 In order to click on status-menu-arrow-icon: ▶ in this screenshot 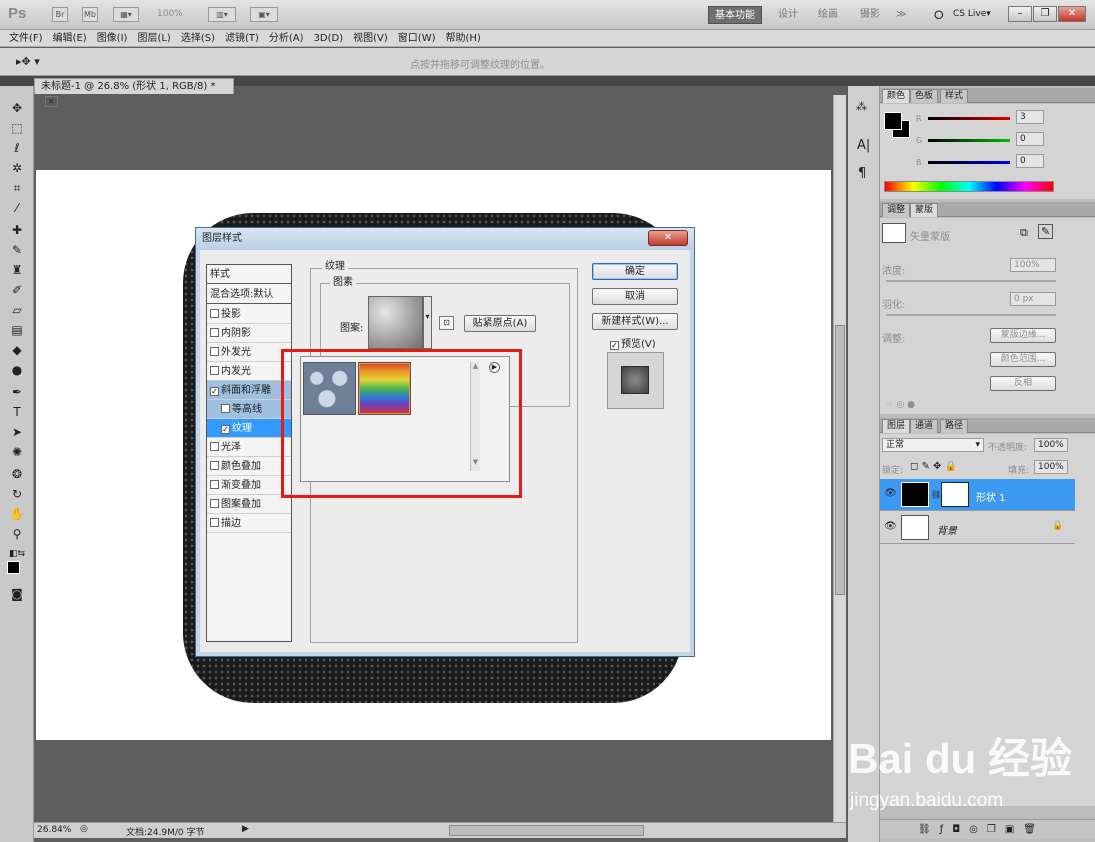, I will do `click(245, 829)`.